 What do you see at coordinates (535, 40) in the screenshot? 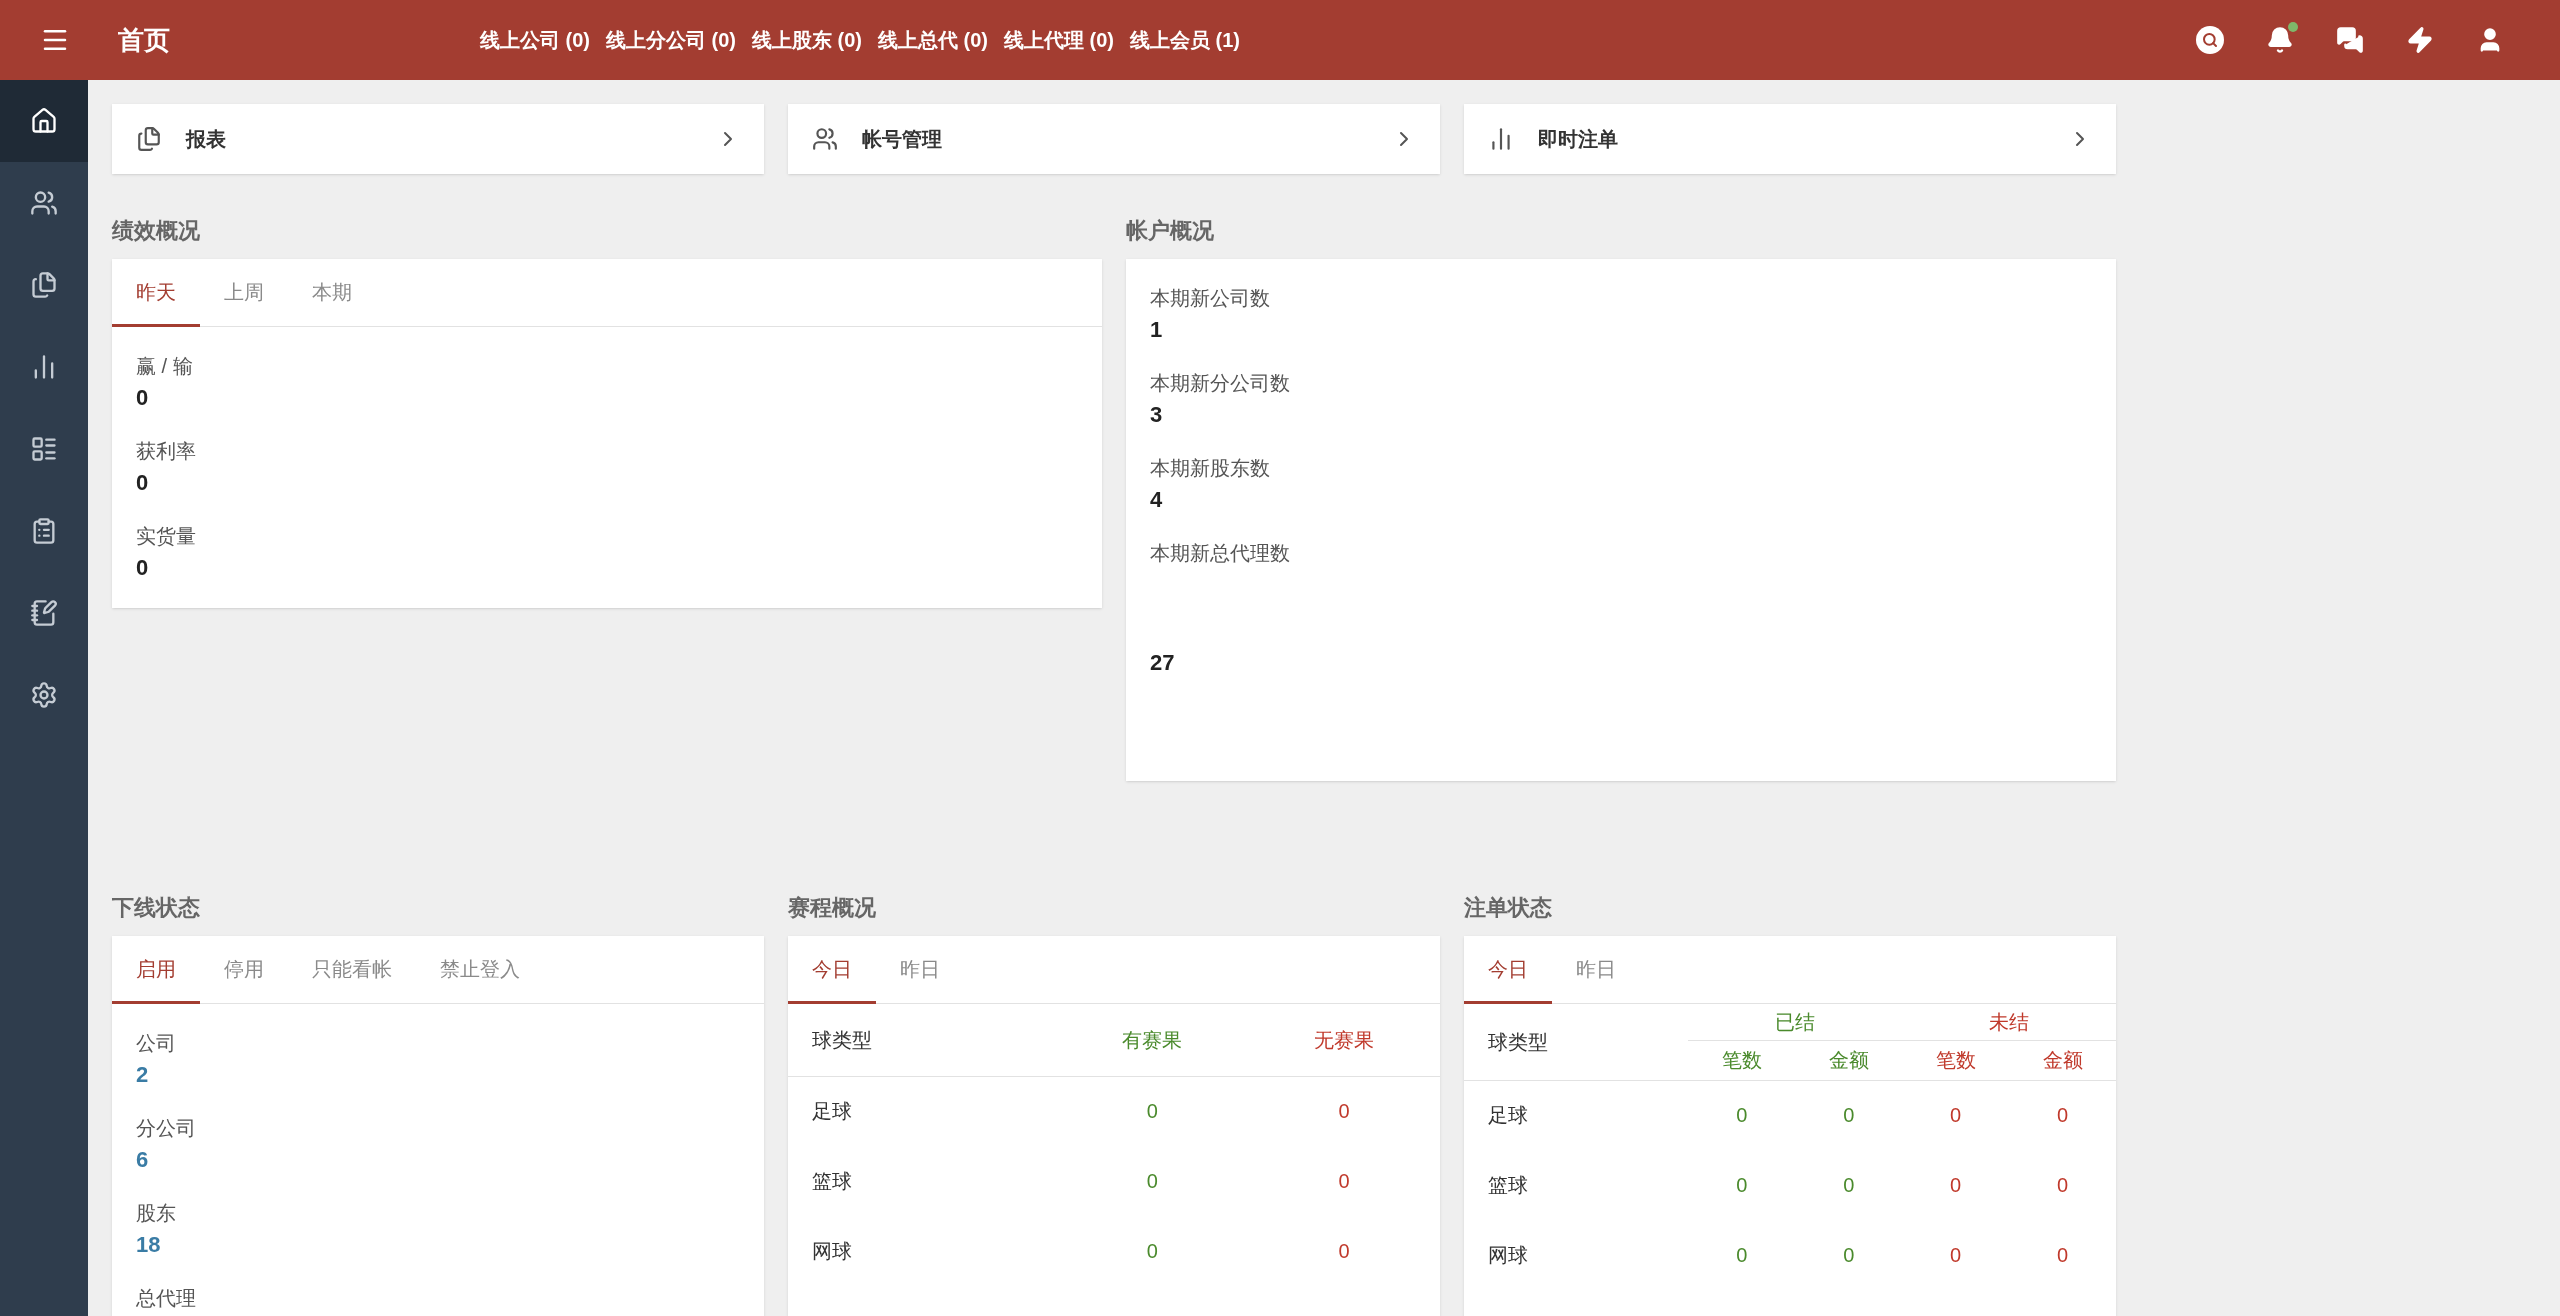
I see `nav-link: 线上公司 (0)` at bounding box center [535, 40].